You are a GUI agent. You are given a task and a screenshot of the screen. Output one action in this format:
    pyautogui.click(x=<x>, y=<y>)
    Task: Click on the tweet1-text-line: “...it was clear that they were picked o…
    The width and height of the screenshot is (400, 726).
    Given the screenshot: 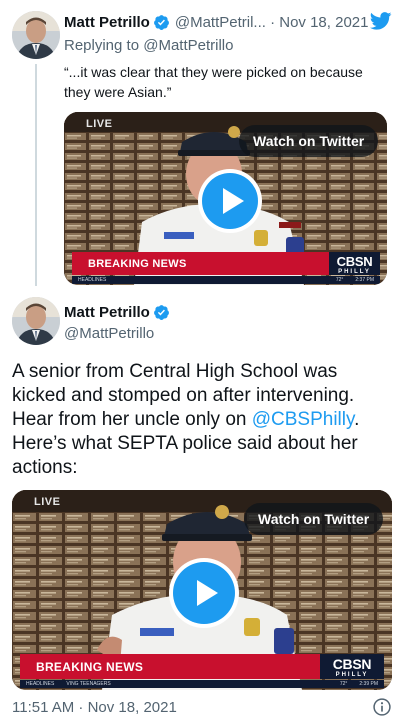 What is the action you would take?
    pyautogui.click(x=213, y=72)
    